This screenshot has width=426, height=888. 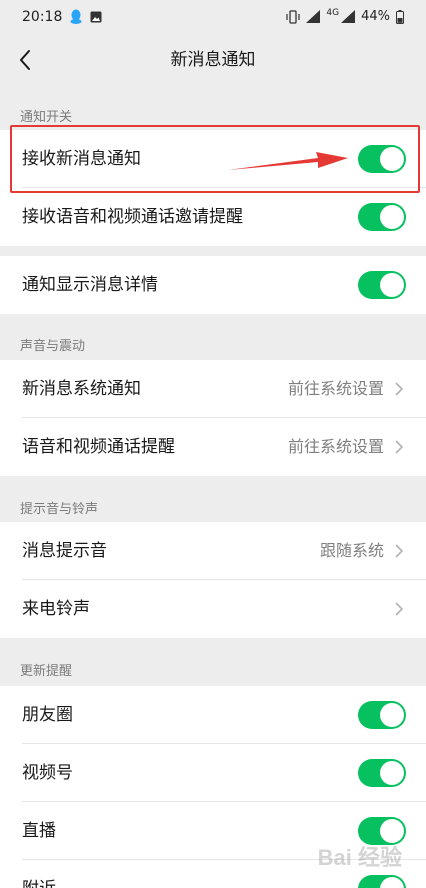 I want to click on qq-icon, so click(x=76, y=16).